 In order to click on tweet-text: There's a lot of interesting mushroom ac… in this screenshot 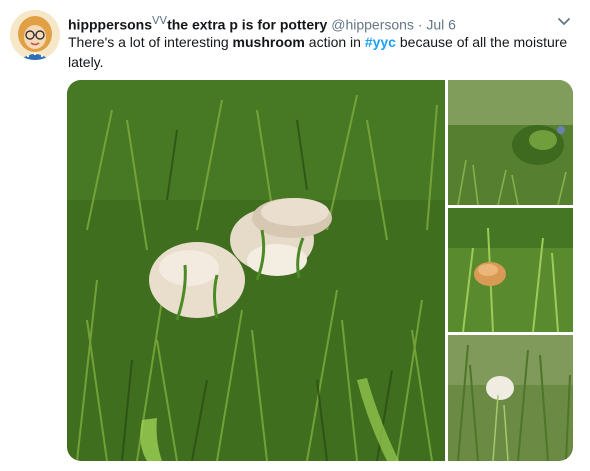, I will do `click(320, 52)`.